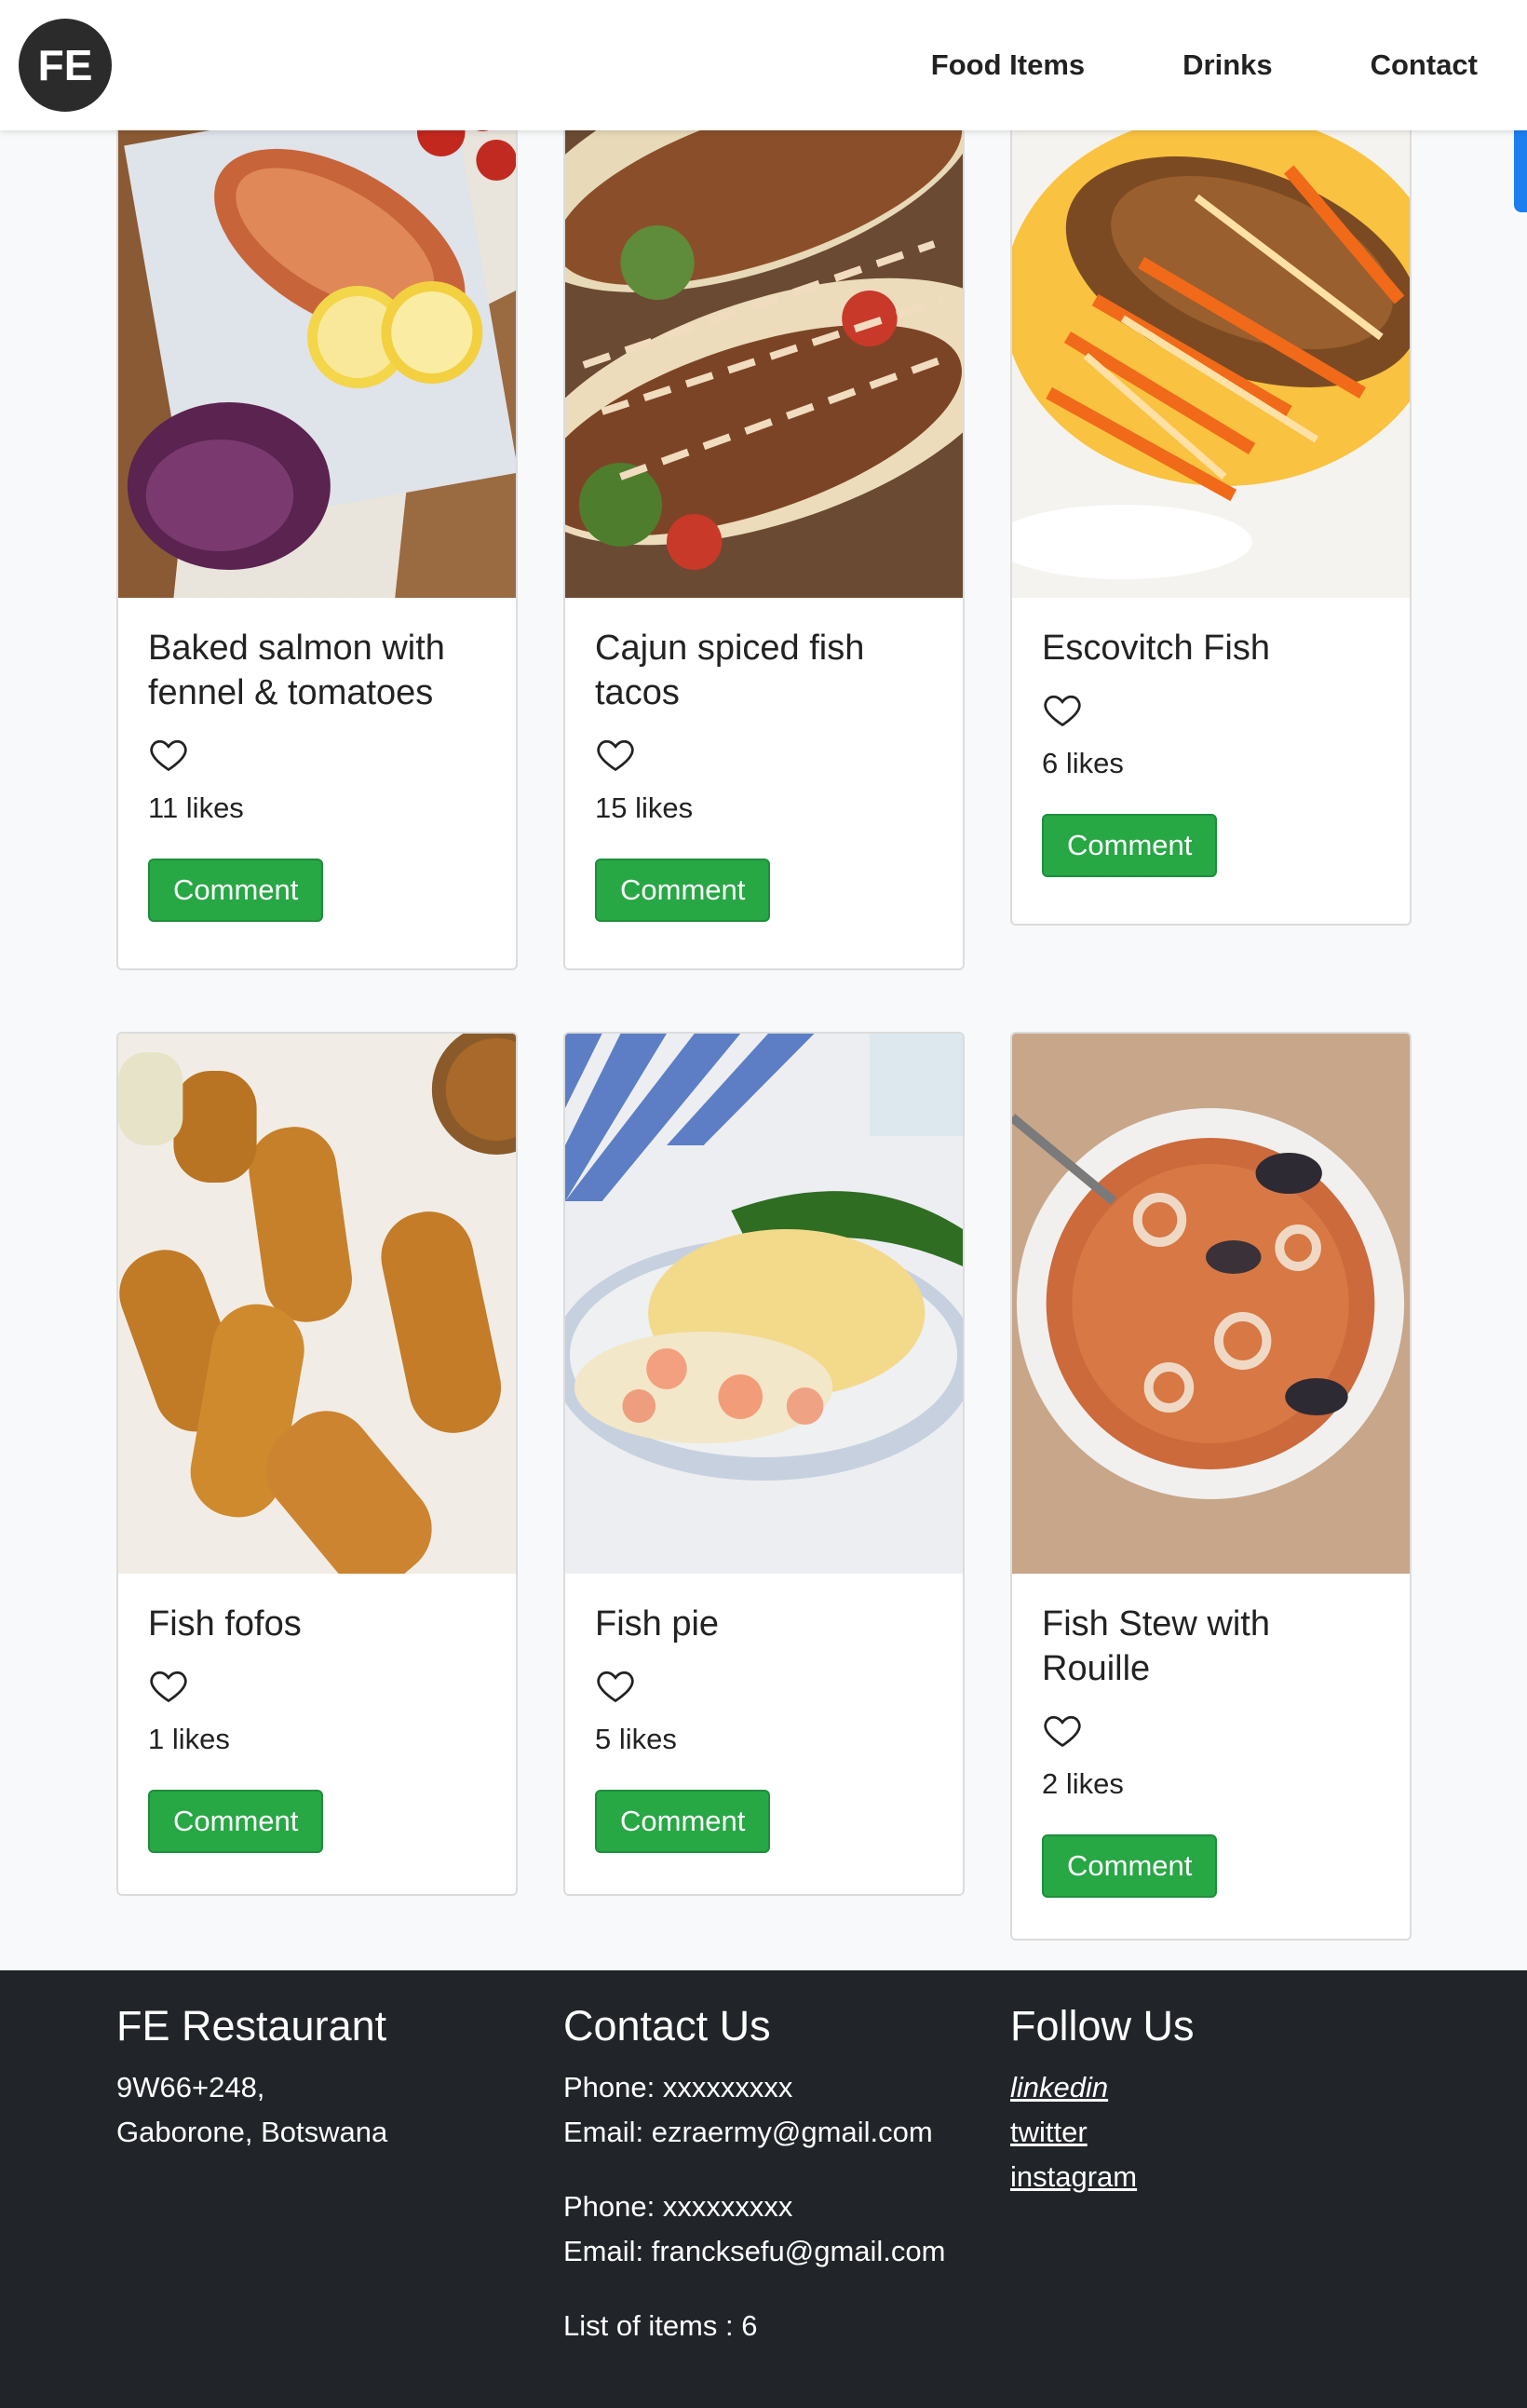 This screenshot has height=2408, width=1527. What do you see at coordinates (764, 1729) in the screenshot?
I see `card-body: Fish pie 5 likes Comment` at bounding box center [764, 1729].